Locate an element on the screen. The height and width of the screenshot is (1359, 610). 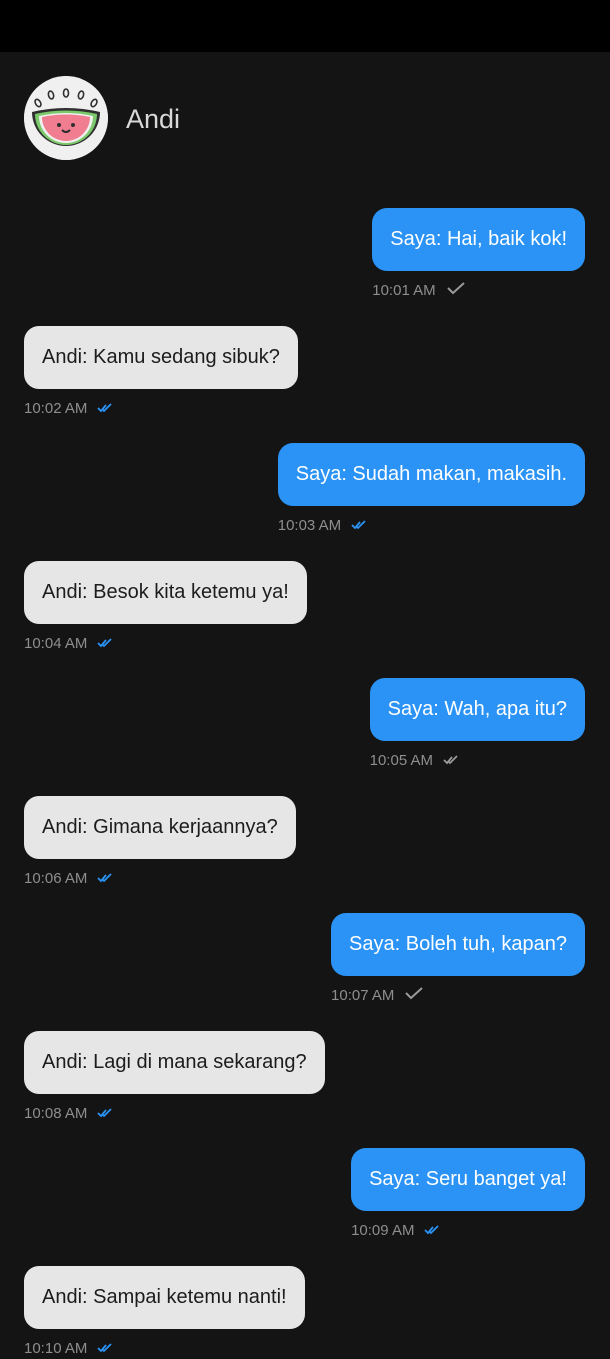
message-outgoing: Saya: Sudah makan, makasih. 10:03 AM is located at coordinates (431, 489).